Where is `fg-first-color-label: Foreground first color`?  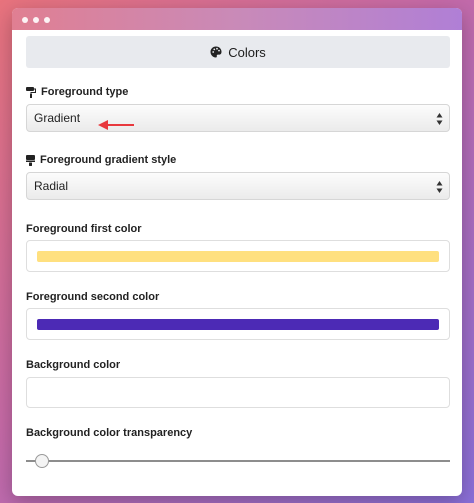 fg-first-color-label: Foreground first color is located at coordinates (84, 229).